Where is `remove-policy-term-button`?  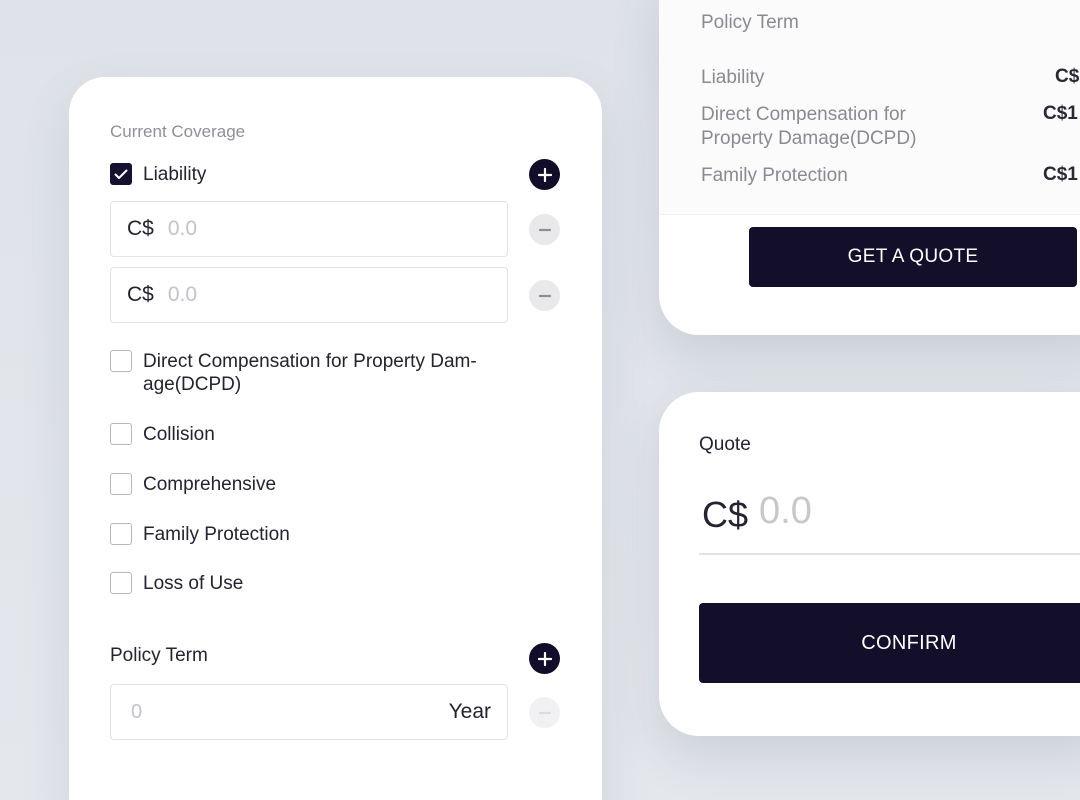 remove-policy-term-button is located at coordinates (544, 712).